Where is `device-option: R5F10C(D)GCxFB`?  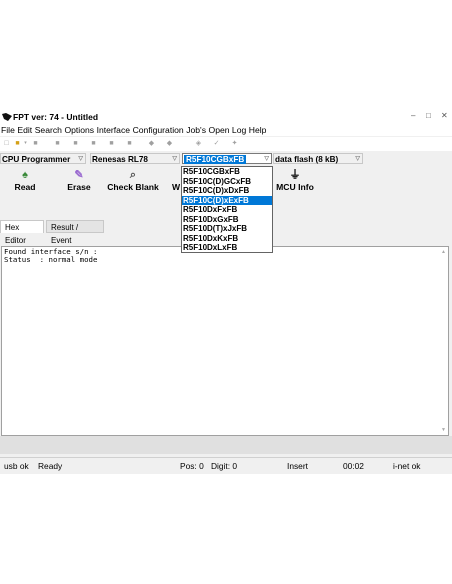
device-option: R5F10C(D)GCxFB is located at coordinates (227, 182).